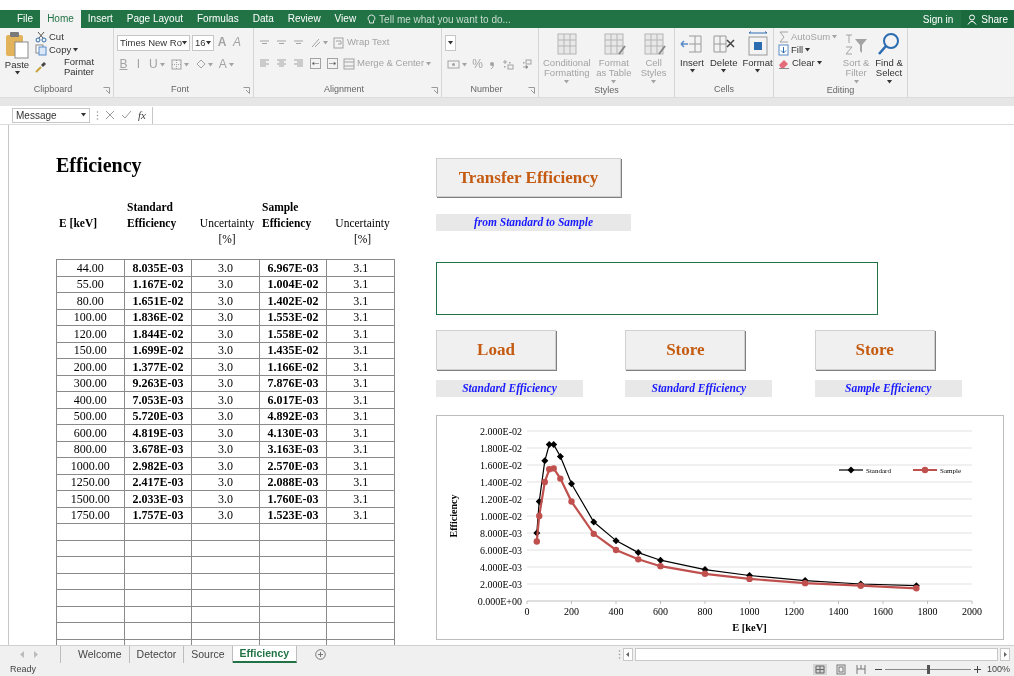 The height and width of the screenshot is (676, 1014). Describe the element at coordinates (705, 611) in the screenshot. I see `tick-label: 800` at that location.